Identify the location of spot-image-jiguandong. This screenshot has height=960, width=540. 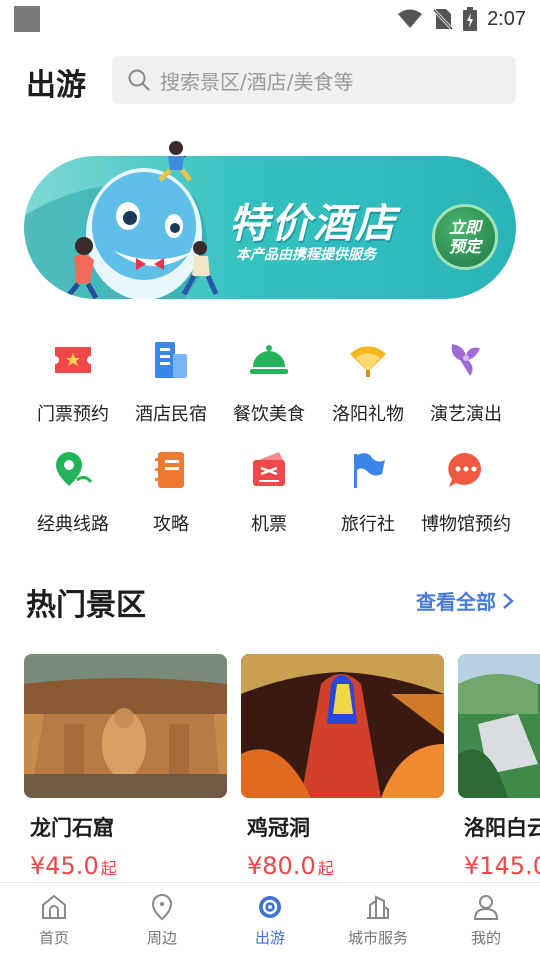
(342, 726).